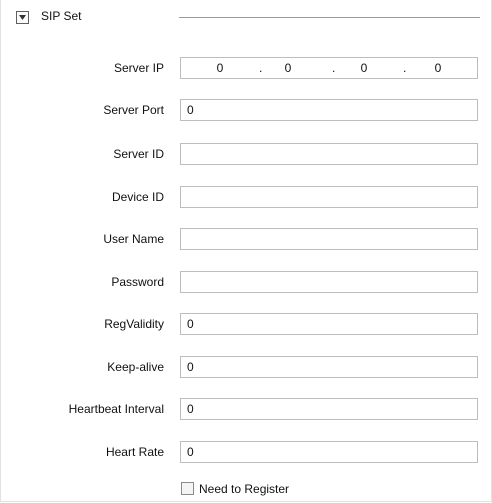 This screenshot has width=492, height=503. Describe the element at coordinates (364, 68) in the screenshot. I see `ip-octet-3: 0` at that location.